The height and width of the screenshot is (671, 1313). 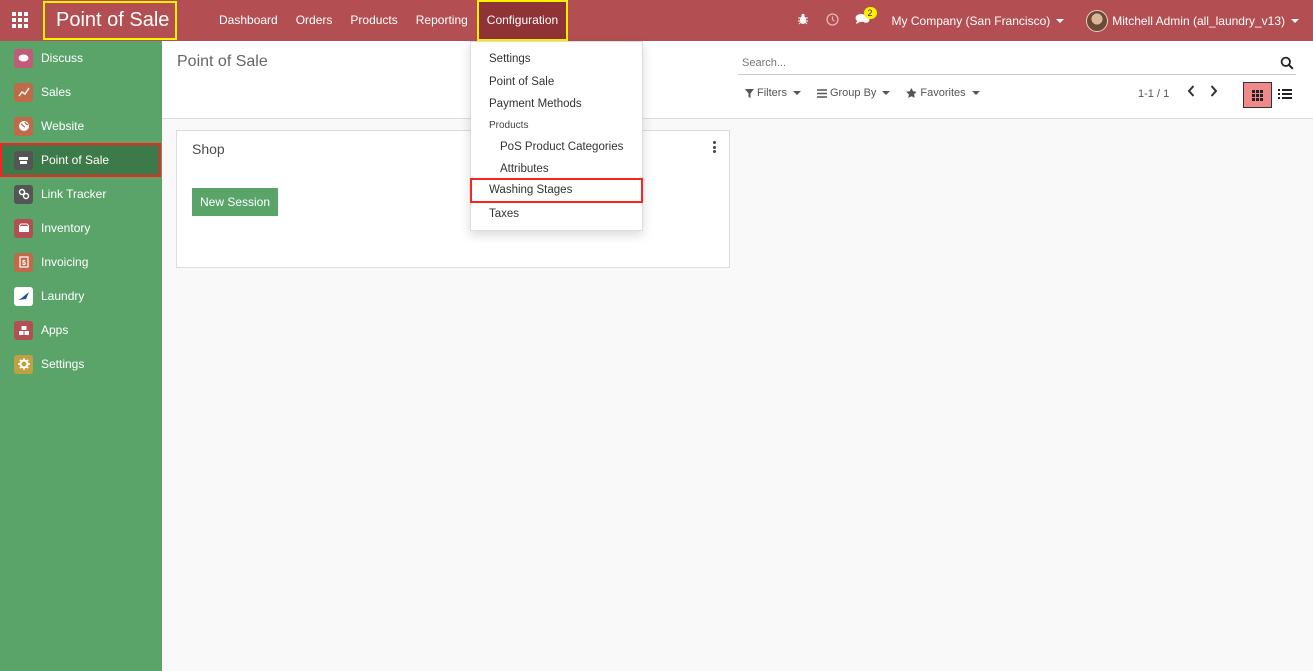 What do you see at coordinates (912, 93) in the screenshot?
I see `star-icon` at bounding box center [912, 93].